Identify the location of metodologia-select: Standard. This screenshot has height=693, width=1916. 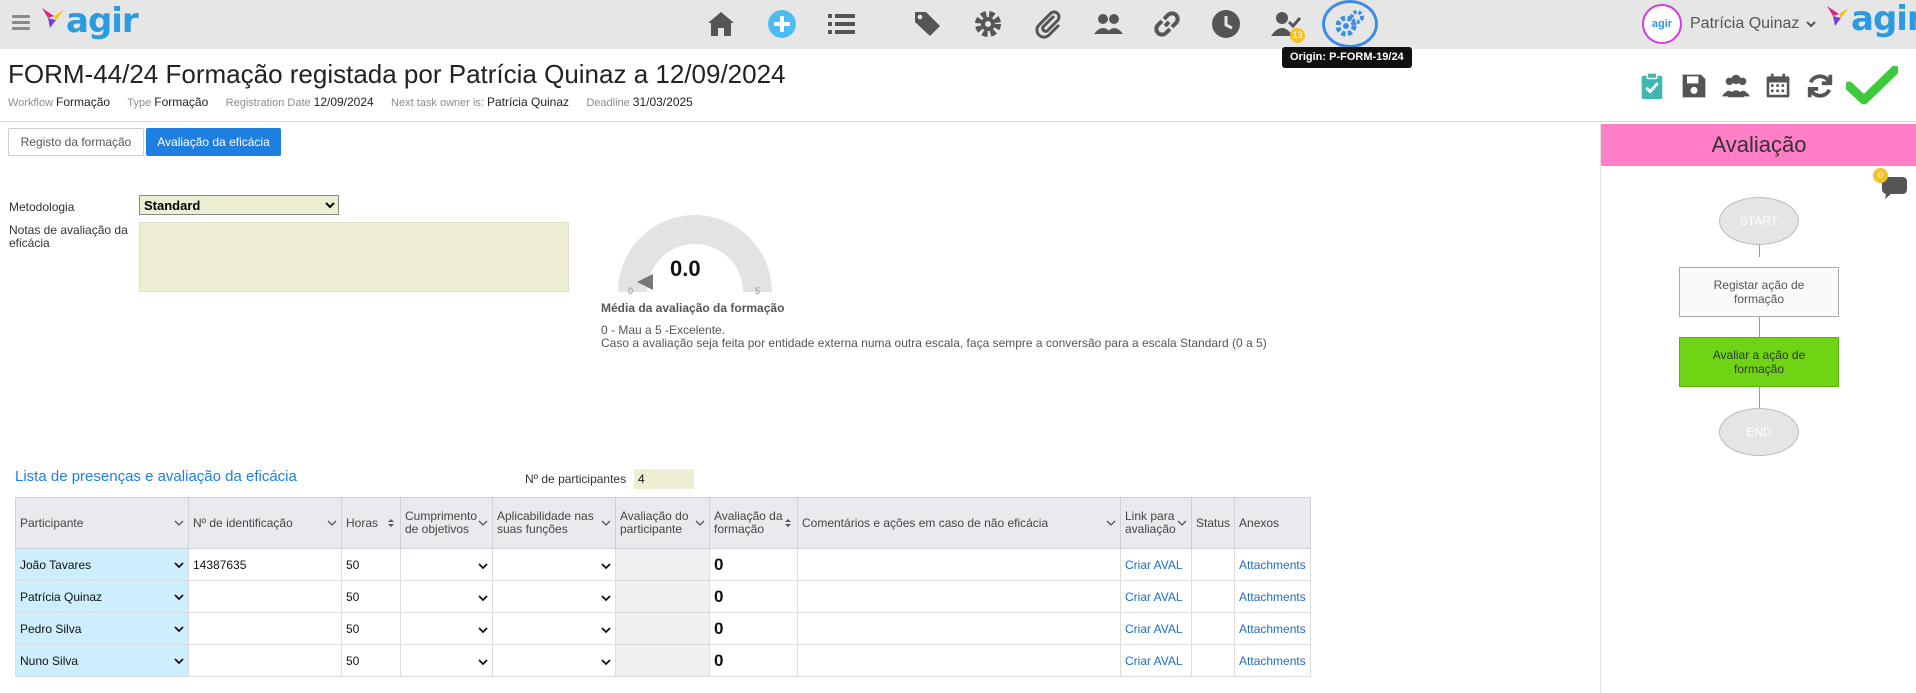
(239, 205).